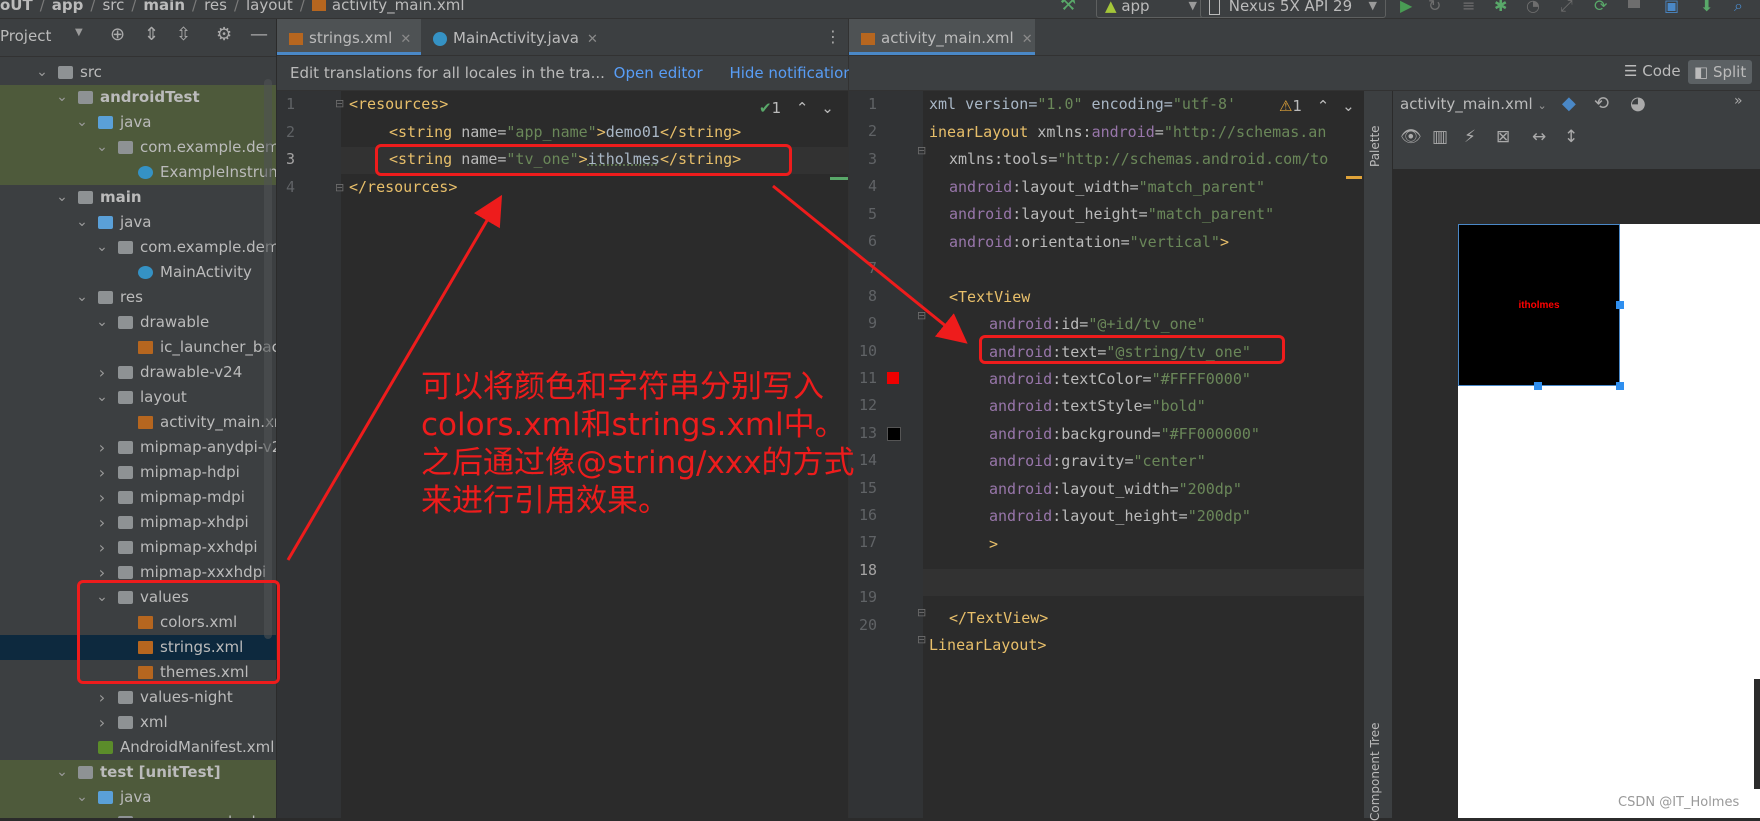  Describe the element at coordinates (633, 425) in the screenshot. I see `annotation-line: colors.xml和strings.xml中。` at that location.